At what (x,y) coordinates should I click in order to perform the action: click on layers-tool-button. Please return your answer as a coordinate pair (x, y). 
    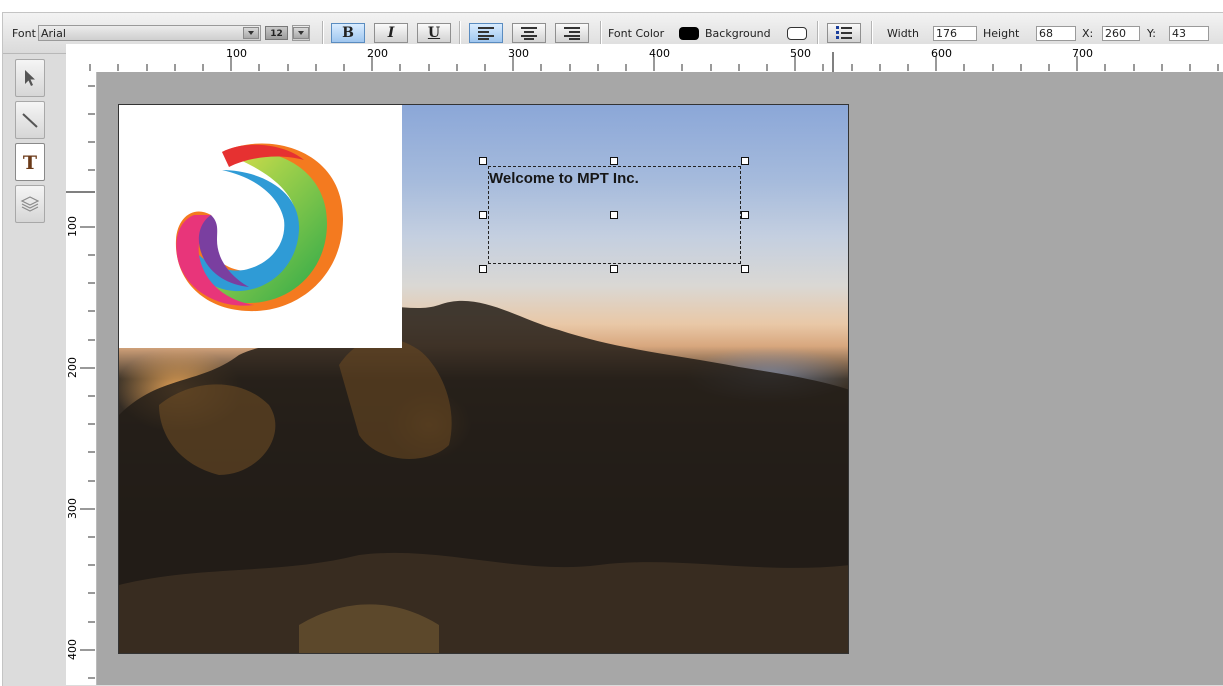
    Looking at the image, I should click on (30, 204).